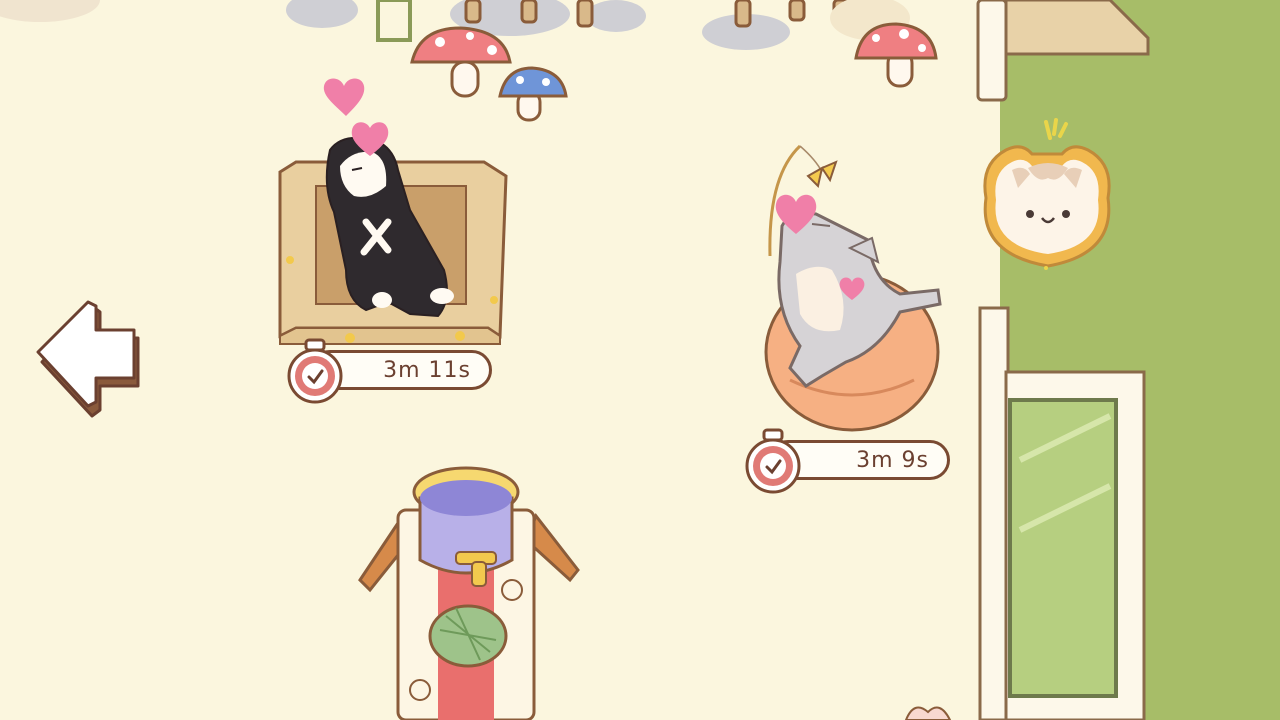  What do you see at coordinates (845, 461) in the screenshot?
I see `timer-gray-cat: 3m 9s` at bounding box center [845, 461].